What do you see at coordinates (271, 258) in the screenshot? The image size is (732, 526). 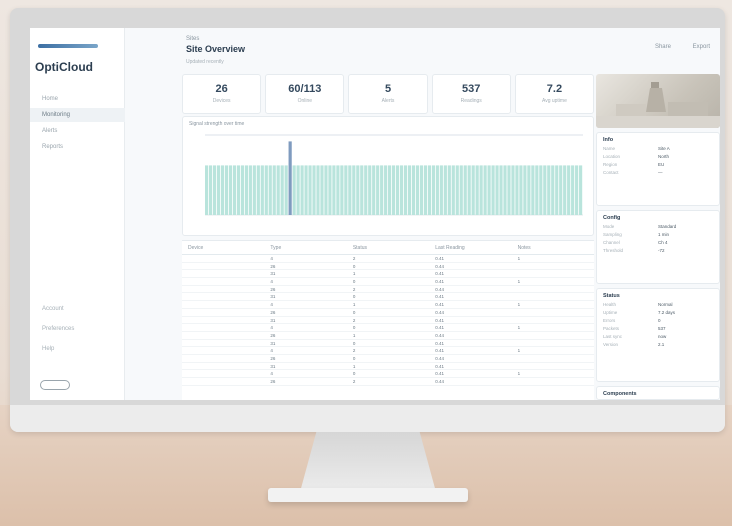 I see `table-cell: 4` at bounding box center [271, 258].